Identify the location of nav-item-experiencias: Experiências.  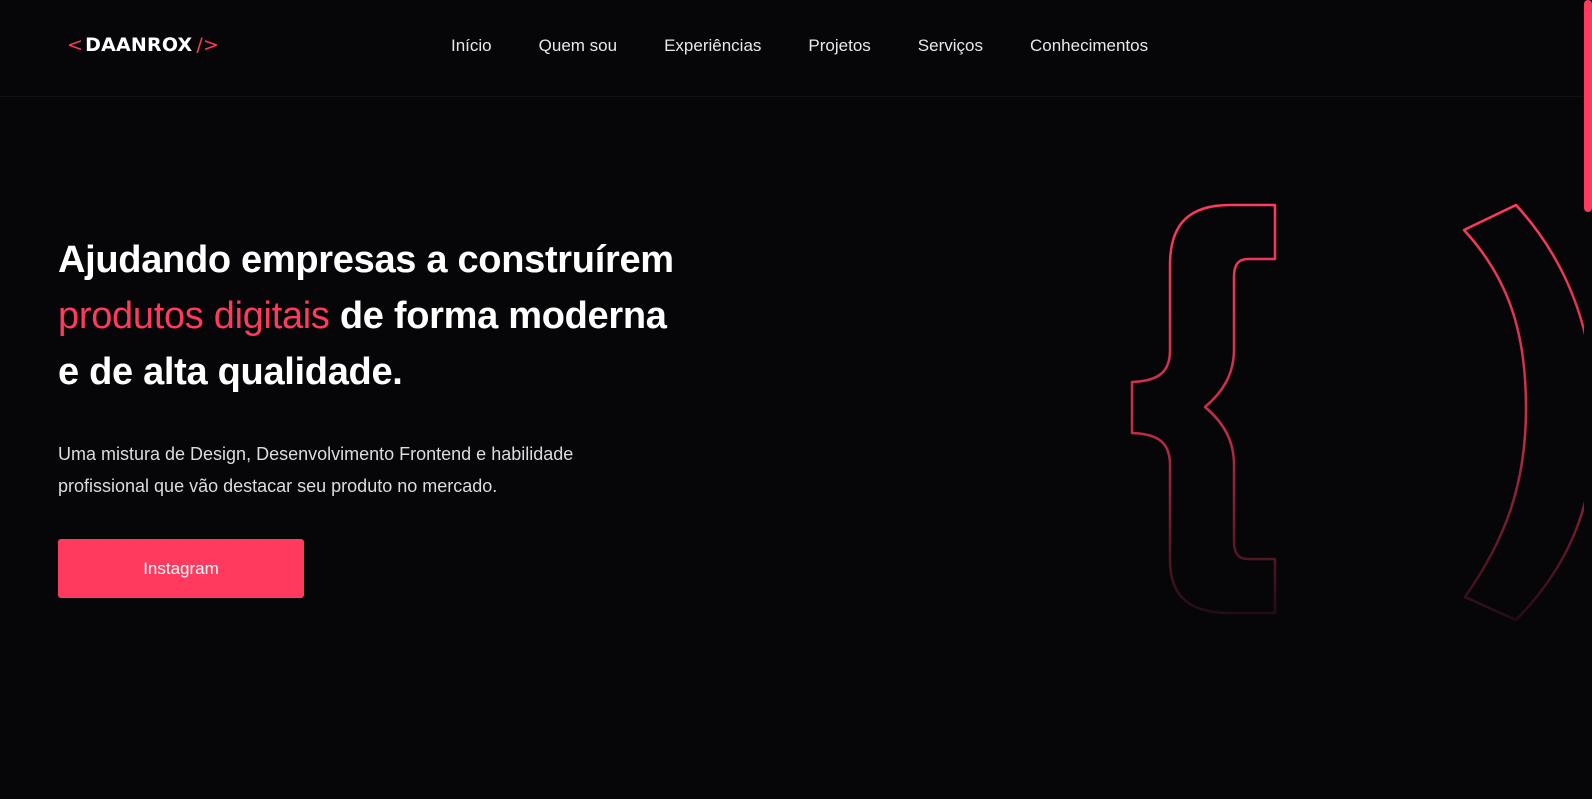
(712, 46).